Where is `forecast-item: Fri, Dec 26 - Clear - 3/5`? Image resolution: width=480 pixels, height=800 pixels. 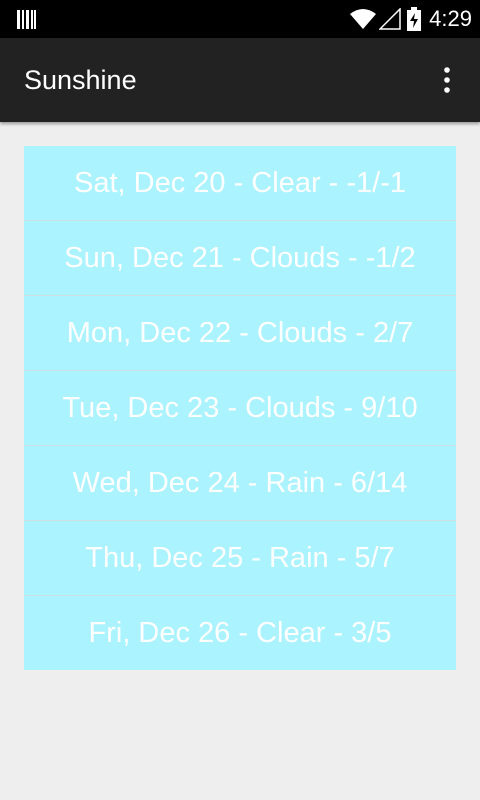 forecast-item: Fri, Dec 26 - Clear - 3/5 is located at coordinates (240, 633).